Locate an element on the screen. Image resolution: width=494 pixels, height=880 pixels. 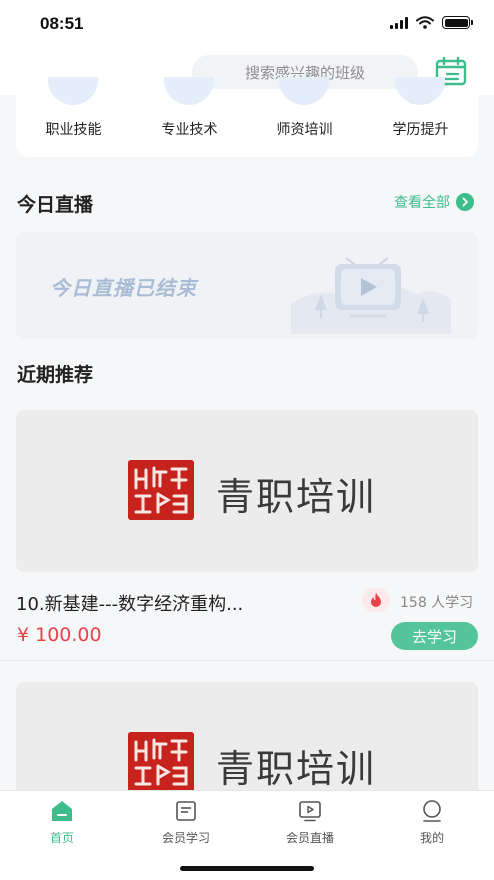
view-all-button: 查看全部 is located at coordinates (434, 202).